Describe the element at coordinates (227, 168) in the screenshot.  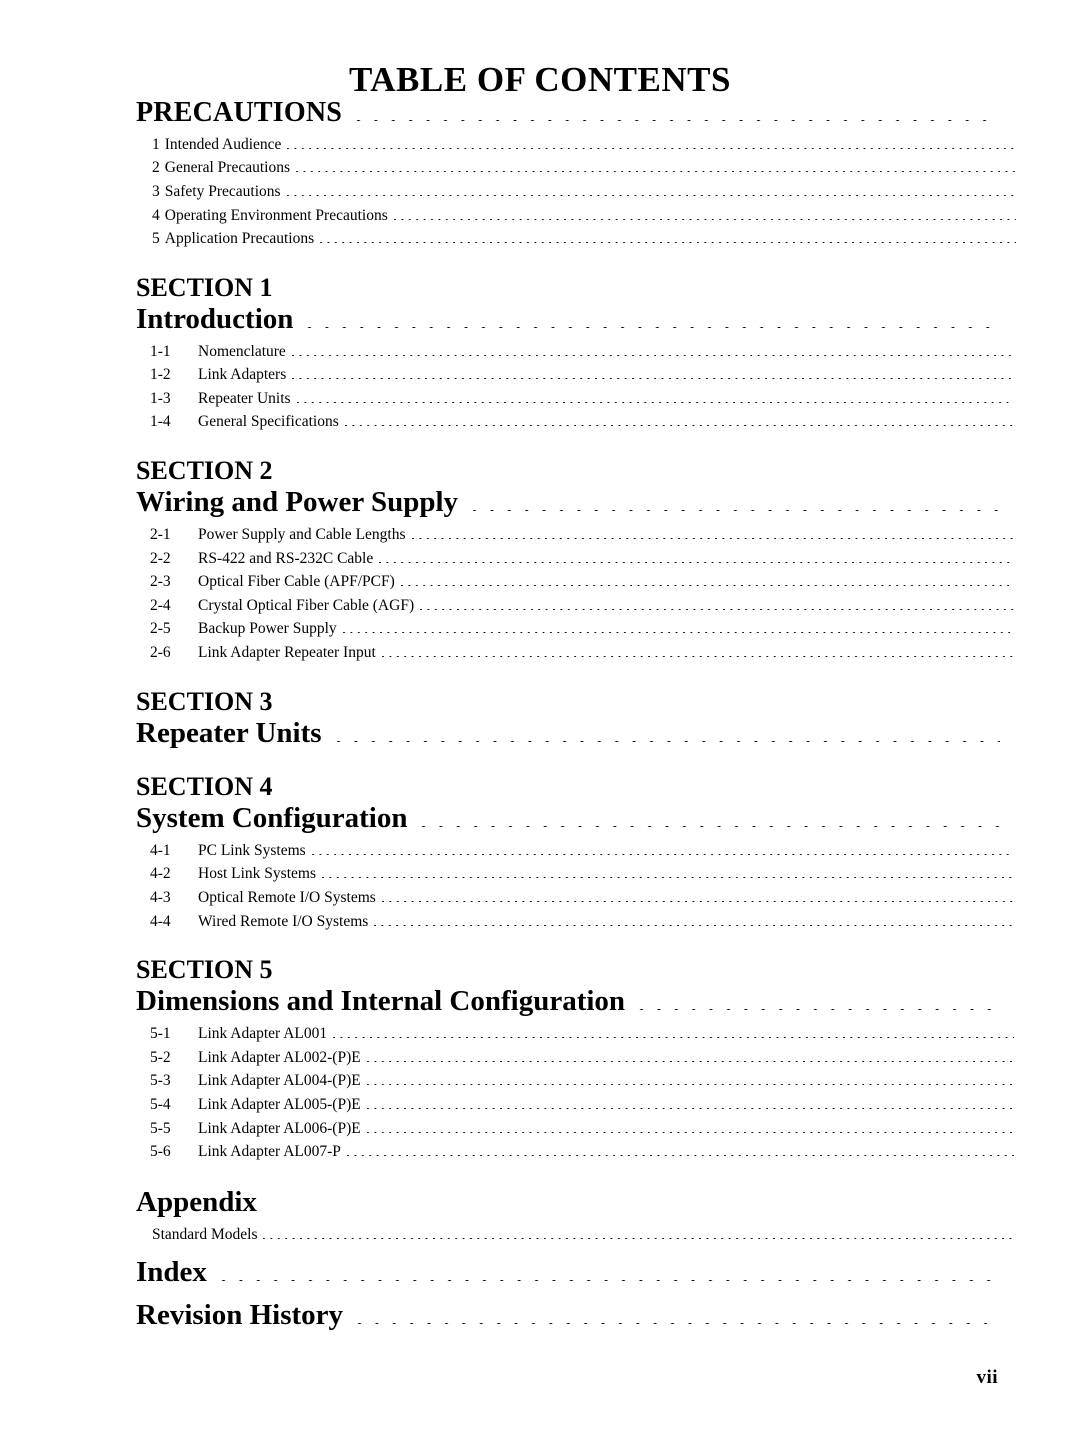
I see `toc-sub-label: General Precautions` at that location.